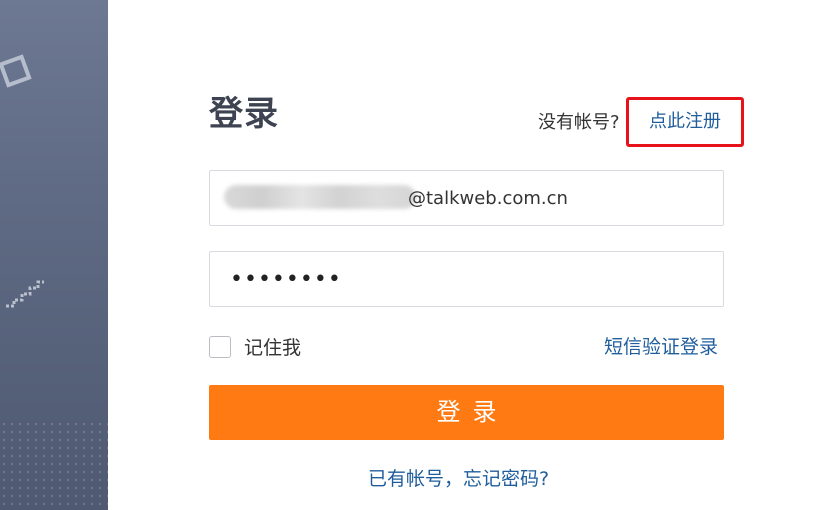  I want to click on side-decoration-panel, so click(54, 255).